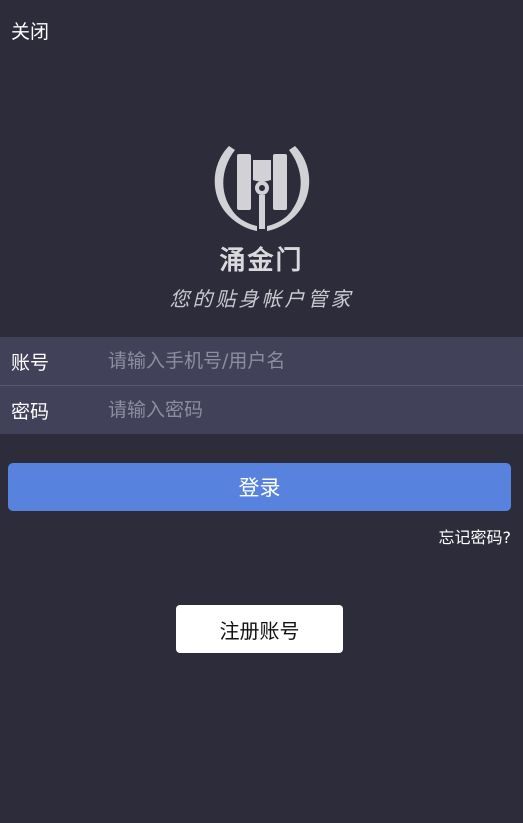 The image size is (523, 823). I want to click on forgot-password-link: 忘记密码?, so click(475, 536).